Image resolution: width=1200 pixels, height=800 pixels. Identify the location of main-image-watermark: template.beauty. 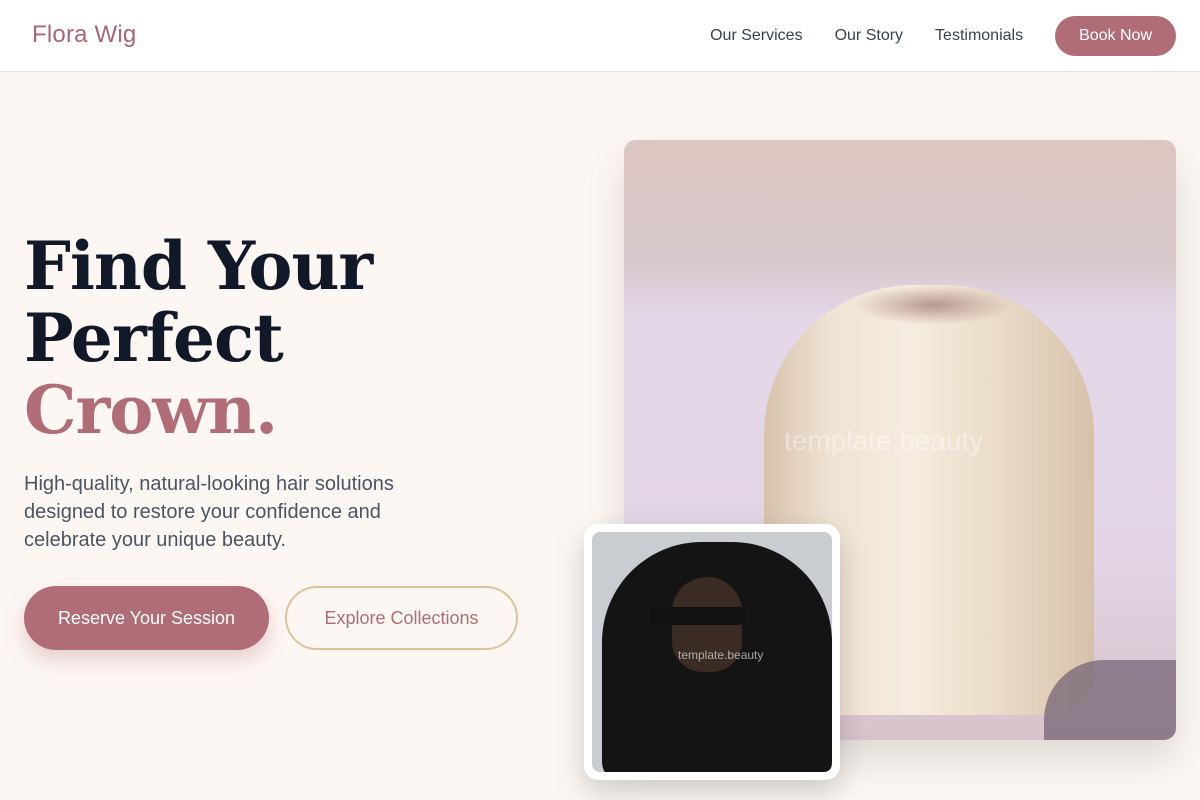
(884, 440).